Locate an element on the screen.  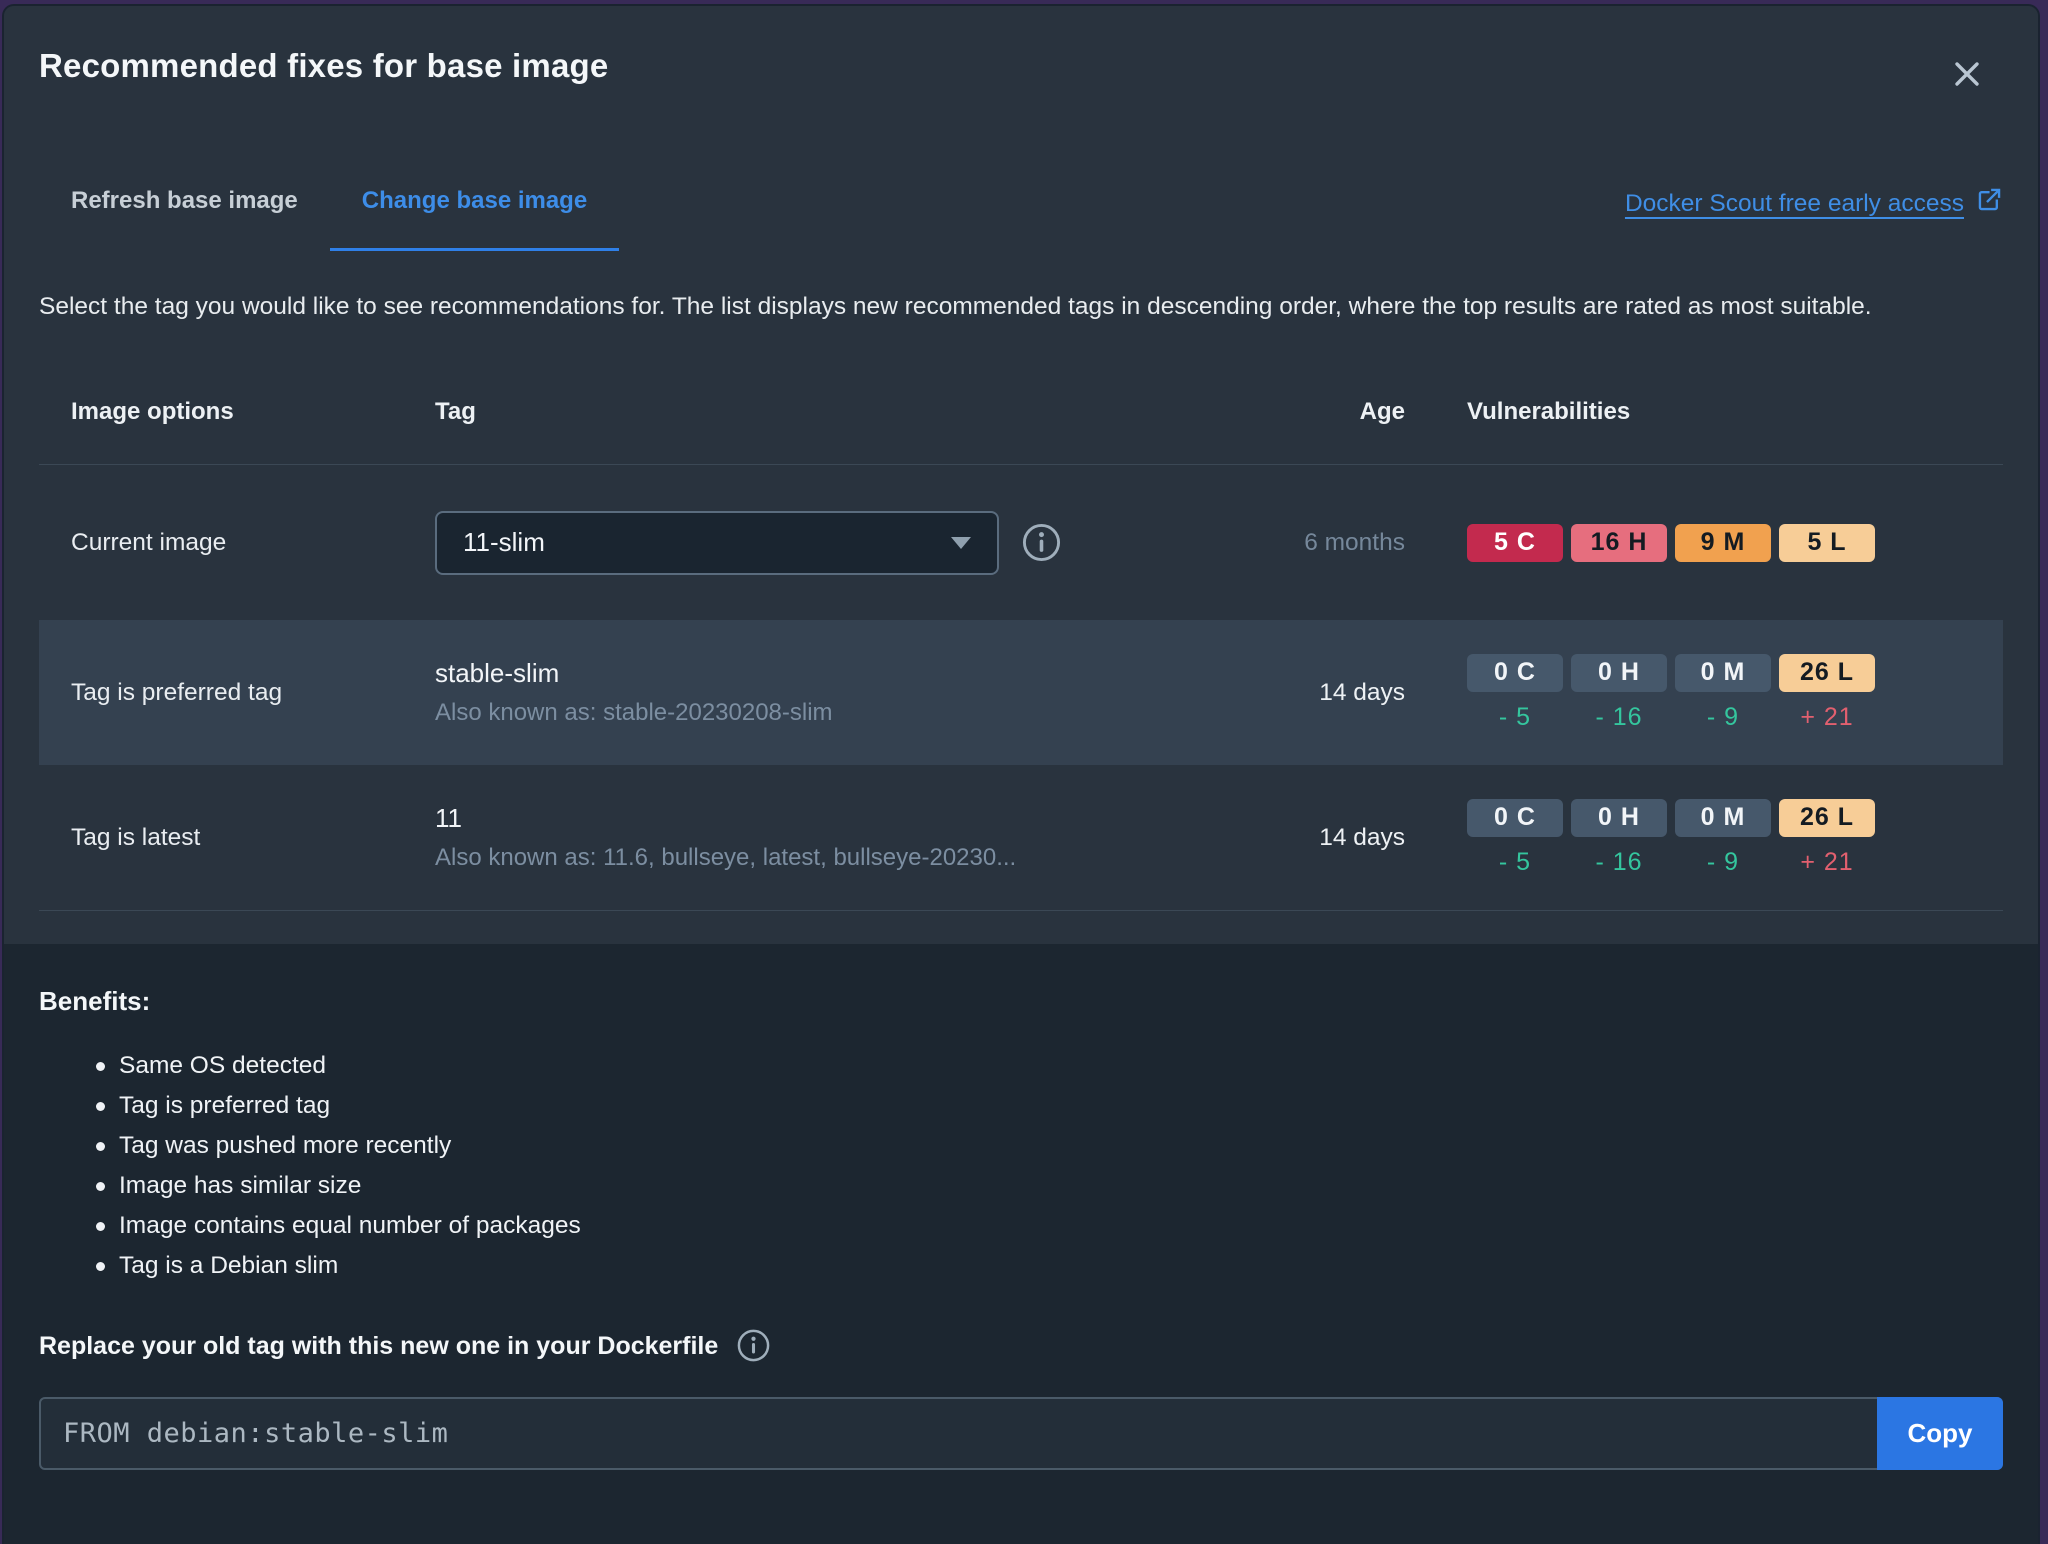
badge-critical: 5 C is located at coordinates (1515, 542).